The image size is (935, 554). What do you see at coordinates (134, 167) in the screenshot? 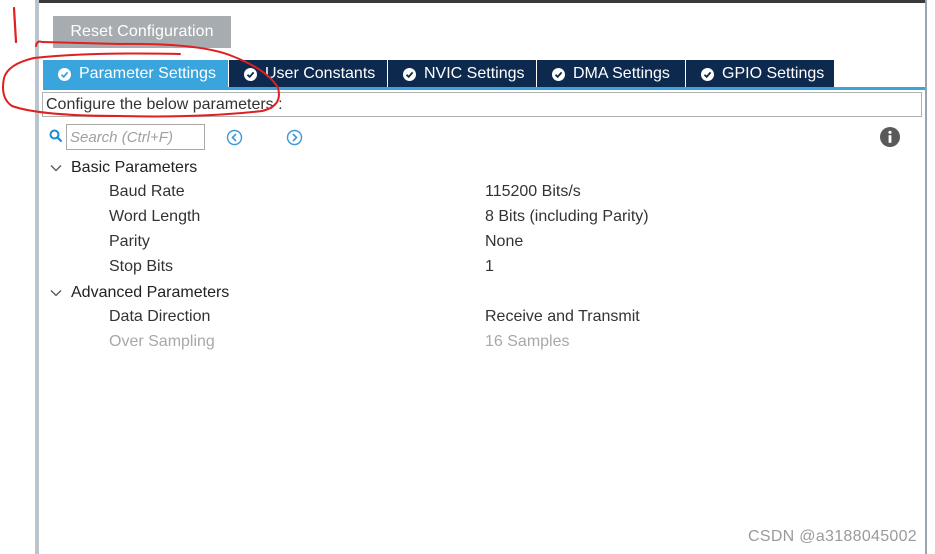
I see `group-label: Basic Parameters` at bounding box center [134, 167].